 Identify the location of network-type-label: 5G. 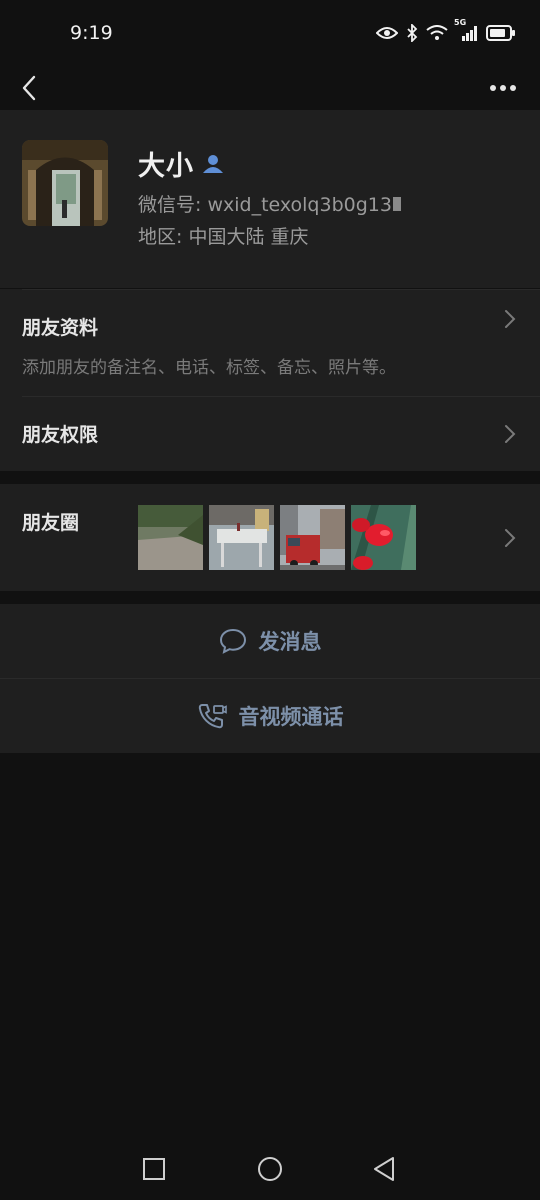
(460, 22).